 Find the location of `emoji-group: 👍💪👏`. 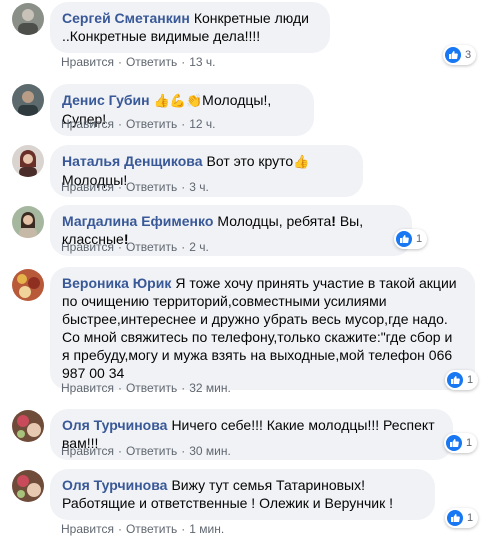

emoji-group: 👍💪👏 is located at coordinates (178, 100).